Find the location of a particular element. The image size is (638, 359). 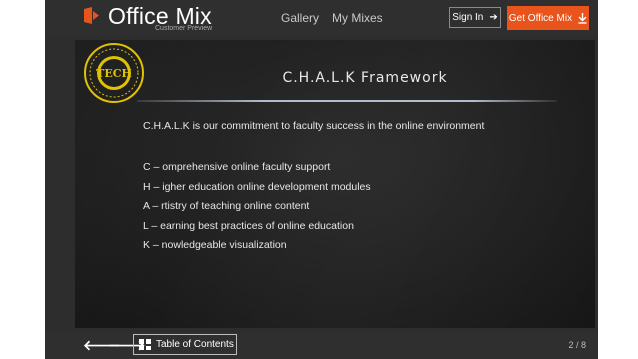

nav-gallery: Gallery is located at coordinates (300, 18).